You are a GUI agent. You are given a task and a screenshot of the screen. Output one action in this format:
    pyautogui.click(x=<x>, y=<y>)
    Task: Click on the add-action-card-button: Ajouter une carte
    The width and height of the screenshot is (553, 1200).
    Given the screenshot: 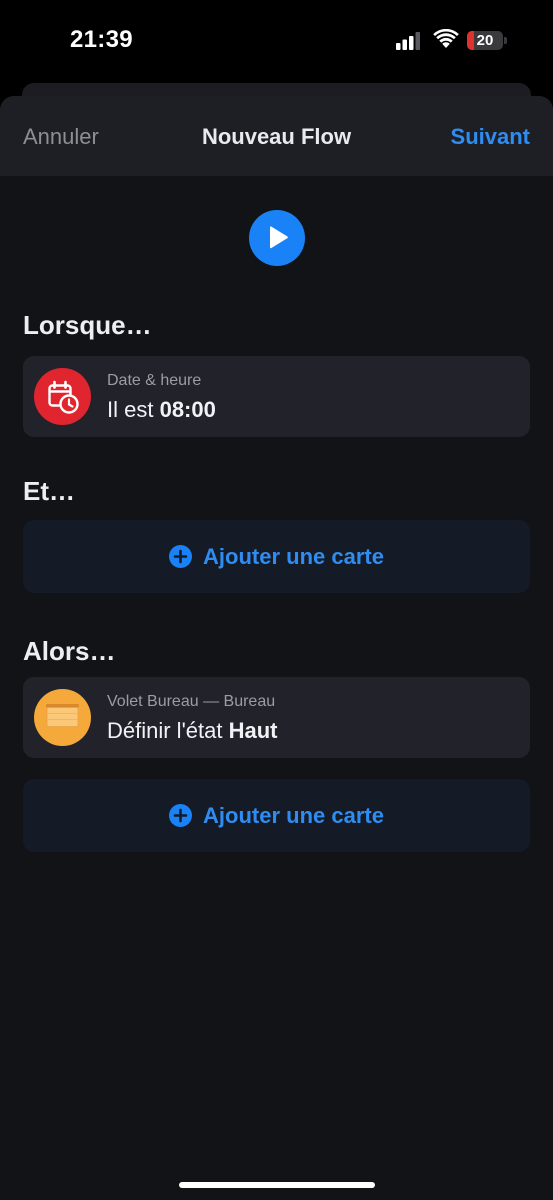 What is the action you would take?
    pyautogui.click(x=276, y=815)
    